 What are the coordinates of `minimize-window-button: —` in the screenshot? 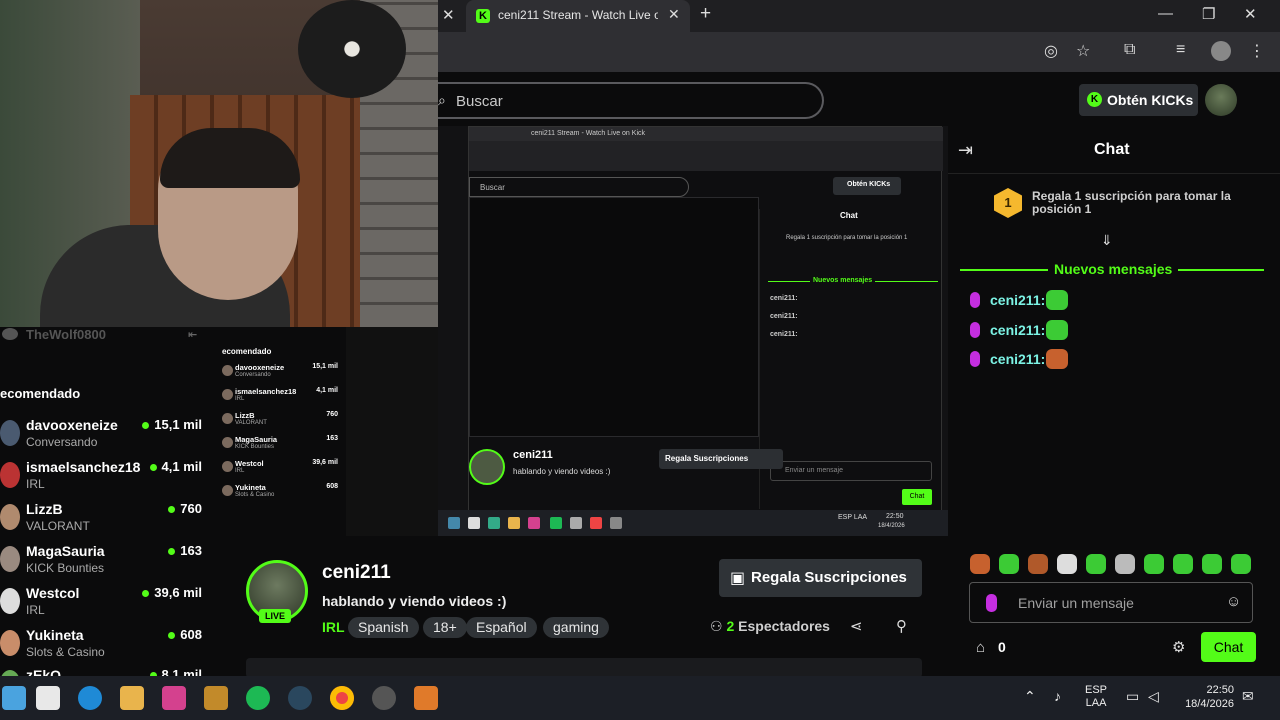 It's located at (1165, 13).